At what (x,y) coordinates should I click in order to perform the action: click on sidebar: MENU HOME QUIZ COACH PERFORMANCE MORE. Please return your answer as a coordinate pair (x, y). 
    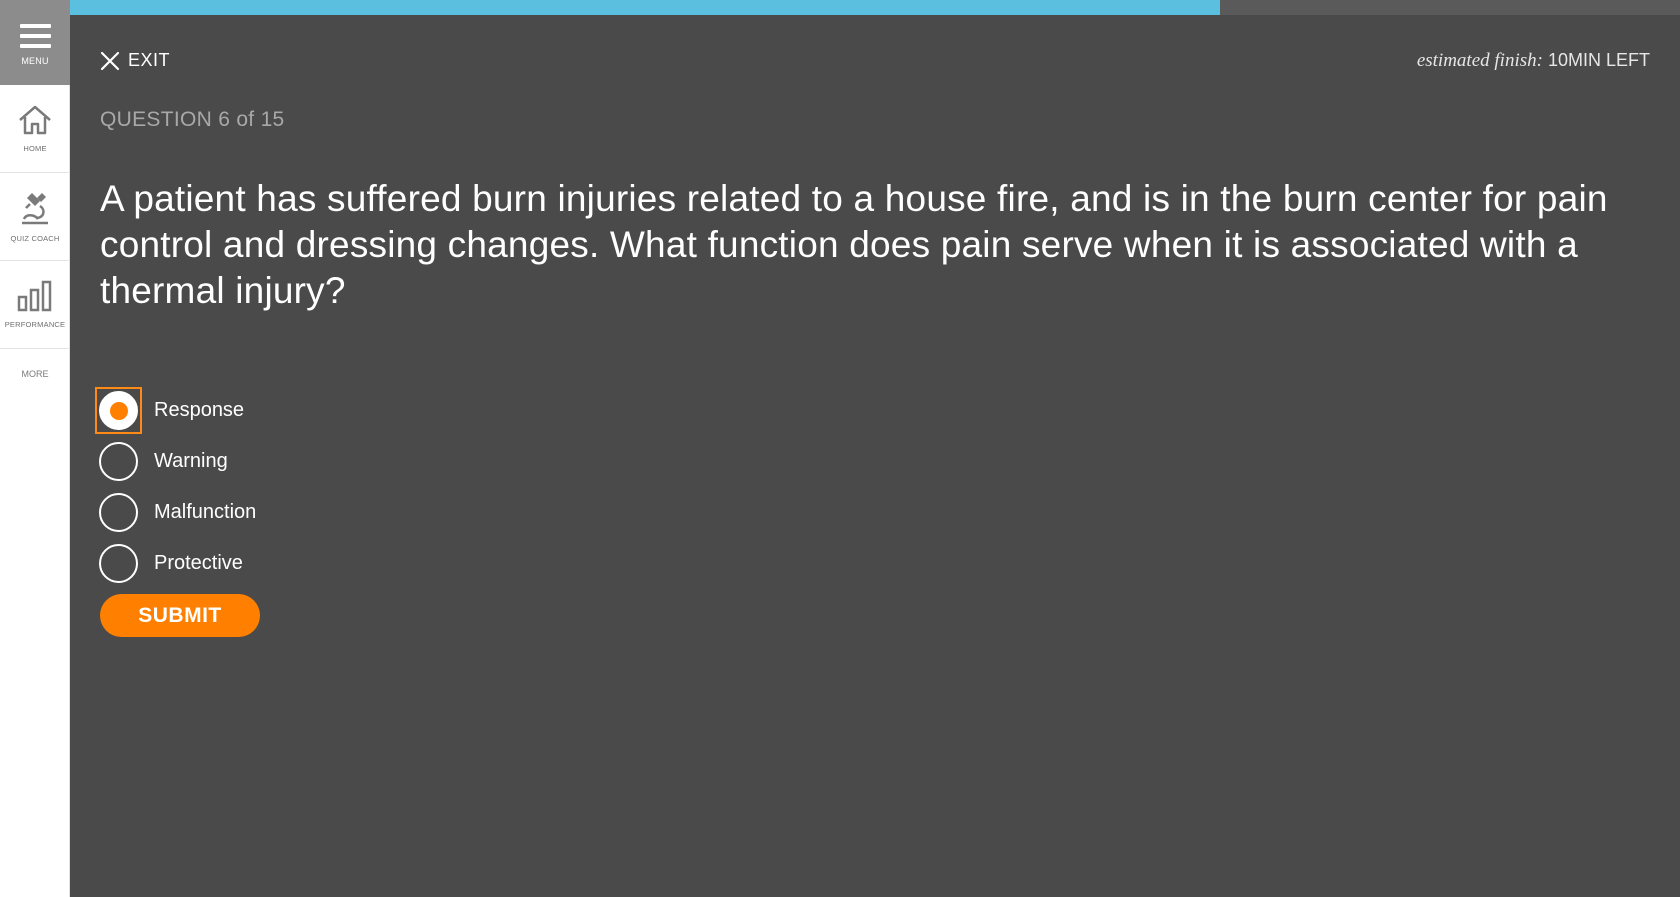
    Looking at the image, I should click on (35, 448).